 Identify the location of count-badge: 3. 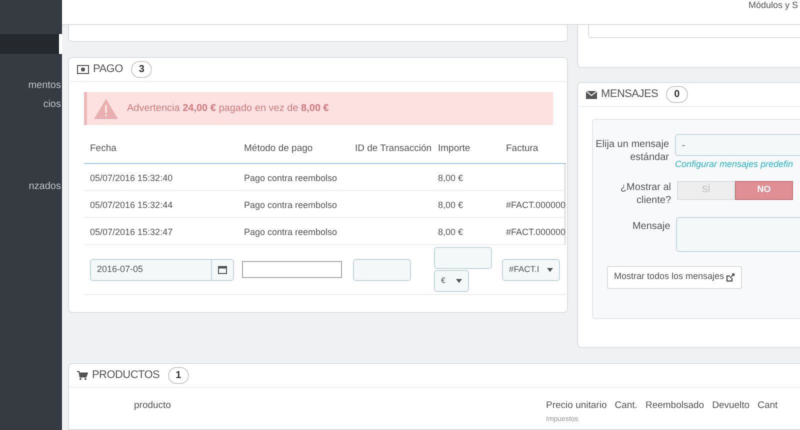
(141, 69).